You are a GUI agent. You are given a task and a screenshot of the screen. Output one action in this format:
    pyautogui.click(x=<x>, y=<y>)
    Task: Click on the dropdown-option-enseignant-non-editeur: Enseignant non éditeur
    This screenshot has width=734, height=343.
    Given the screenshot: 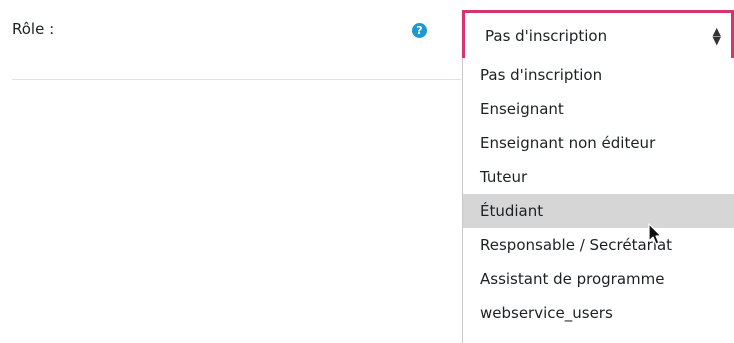 What is the action you would take?
    pyautogui.click(x=598, y=143)
    